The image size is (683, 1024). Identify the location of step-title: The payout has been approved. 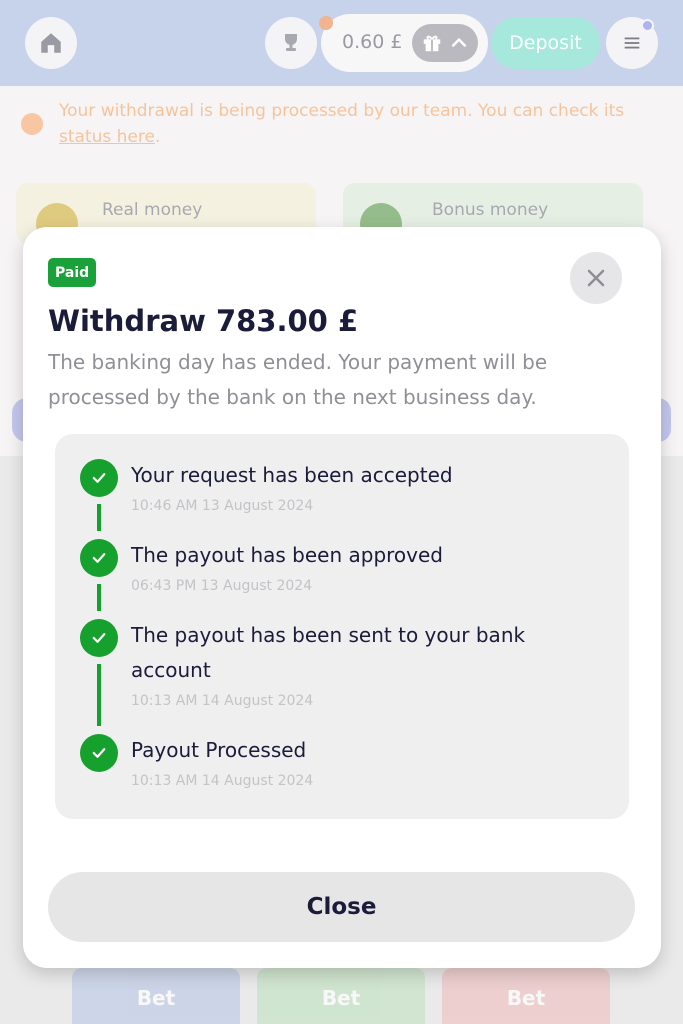
(287, 555).